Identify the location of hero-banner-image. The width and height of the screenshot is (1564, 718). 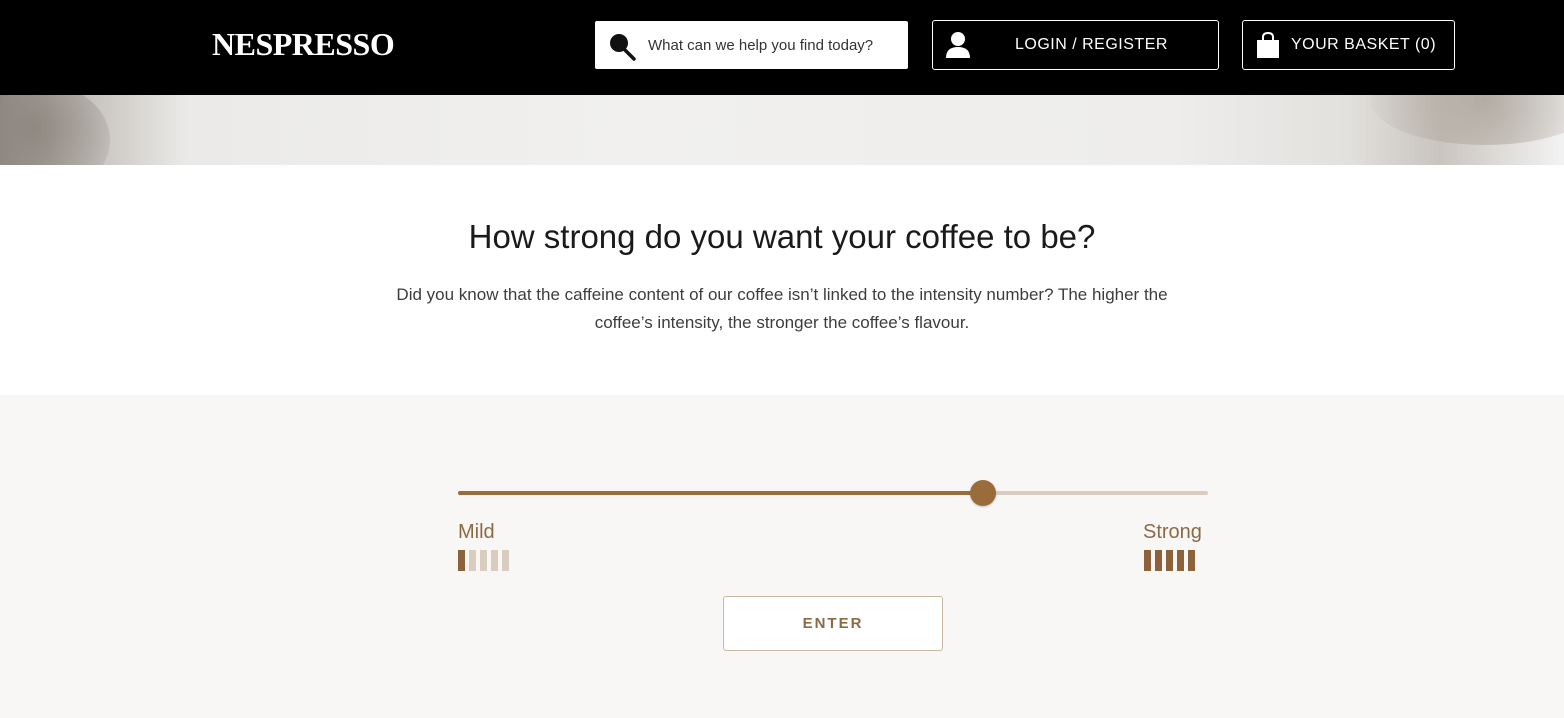
(782, 130).